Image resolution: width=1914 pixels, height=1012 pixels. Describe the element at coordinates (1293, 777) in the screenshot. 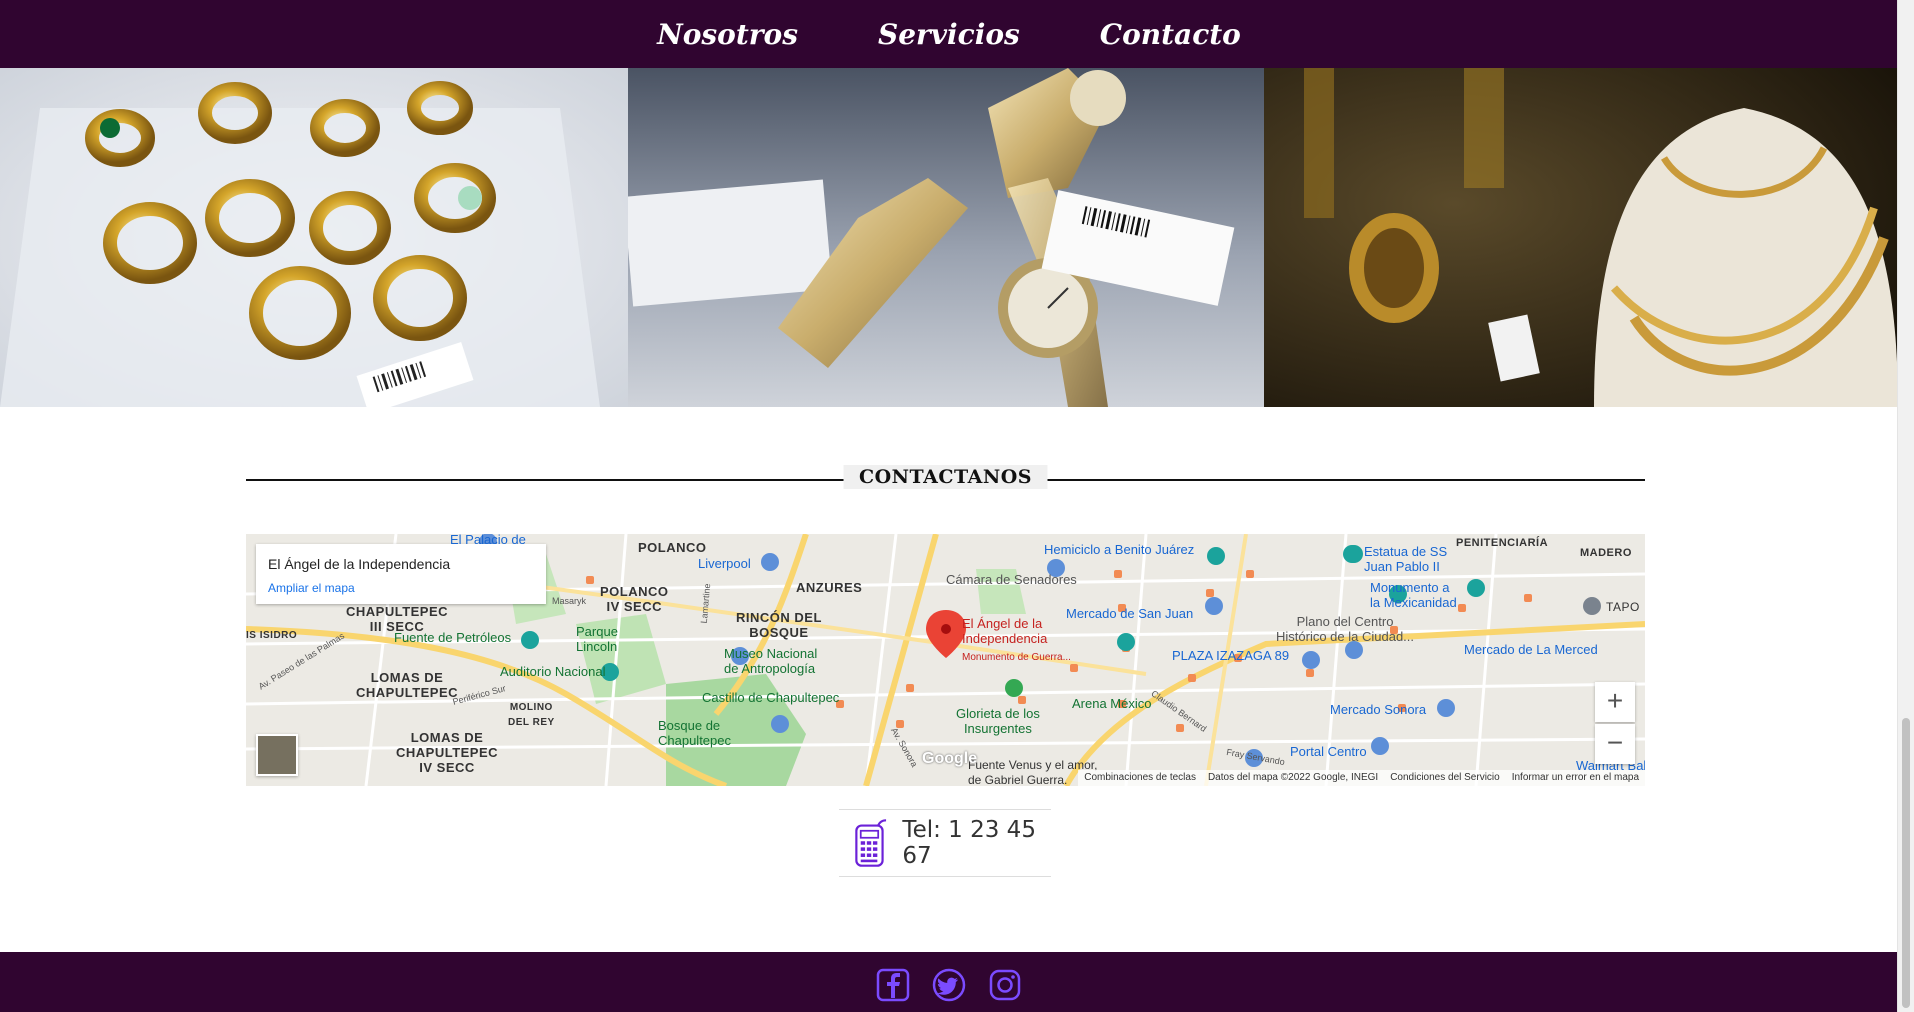

I see `map-data-credit: Datos del mapa ©2022 Google, INEGI` at that location.